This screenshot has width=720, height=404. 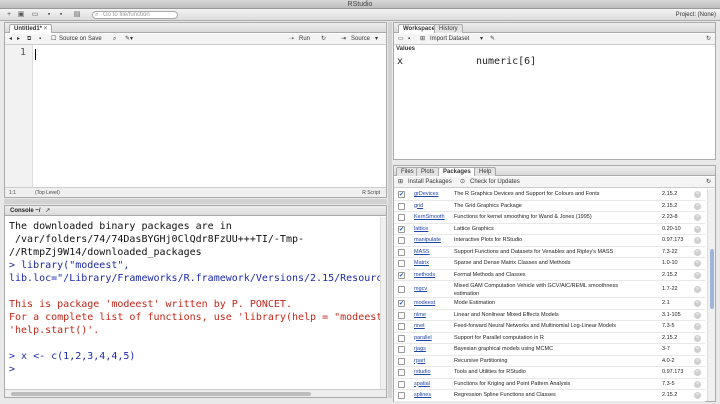 I want to click on save-workspace-icon: ▪, so click(x=409, y=39).